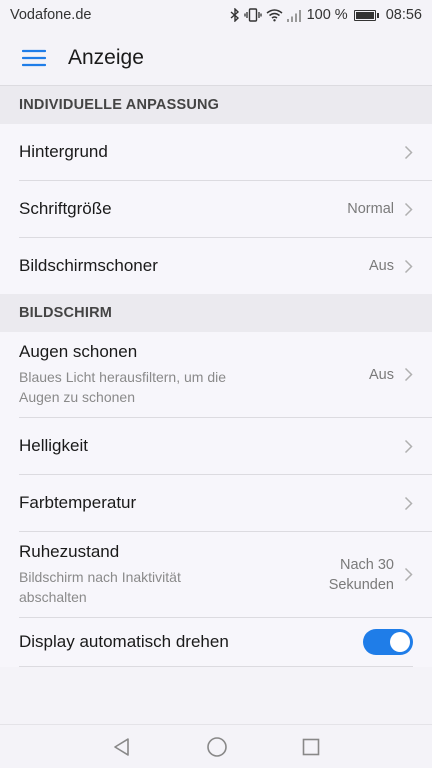  What do you see at coordinates (388, 642) in the screenshot?
I see `auto-rotate-toggle` at bounding box center [388, 642].